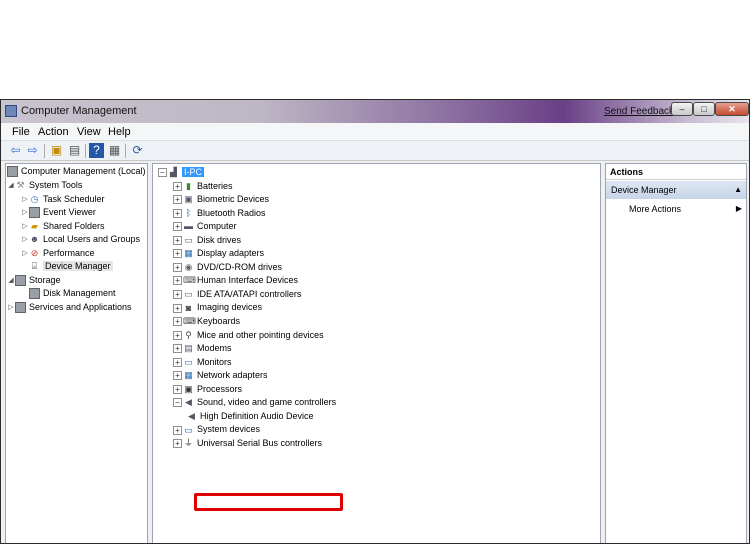 This screenshot has height=544, width=750. Describe the element at coordinates (57, 253) in the screenshot. I see `tree-item-performance: ▷ ⊘ Performance` at that location.